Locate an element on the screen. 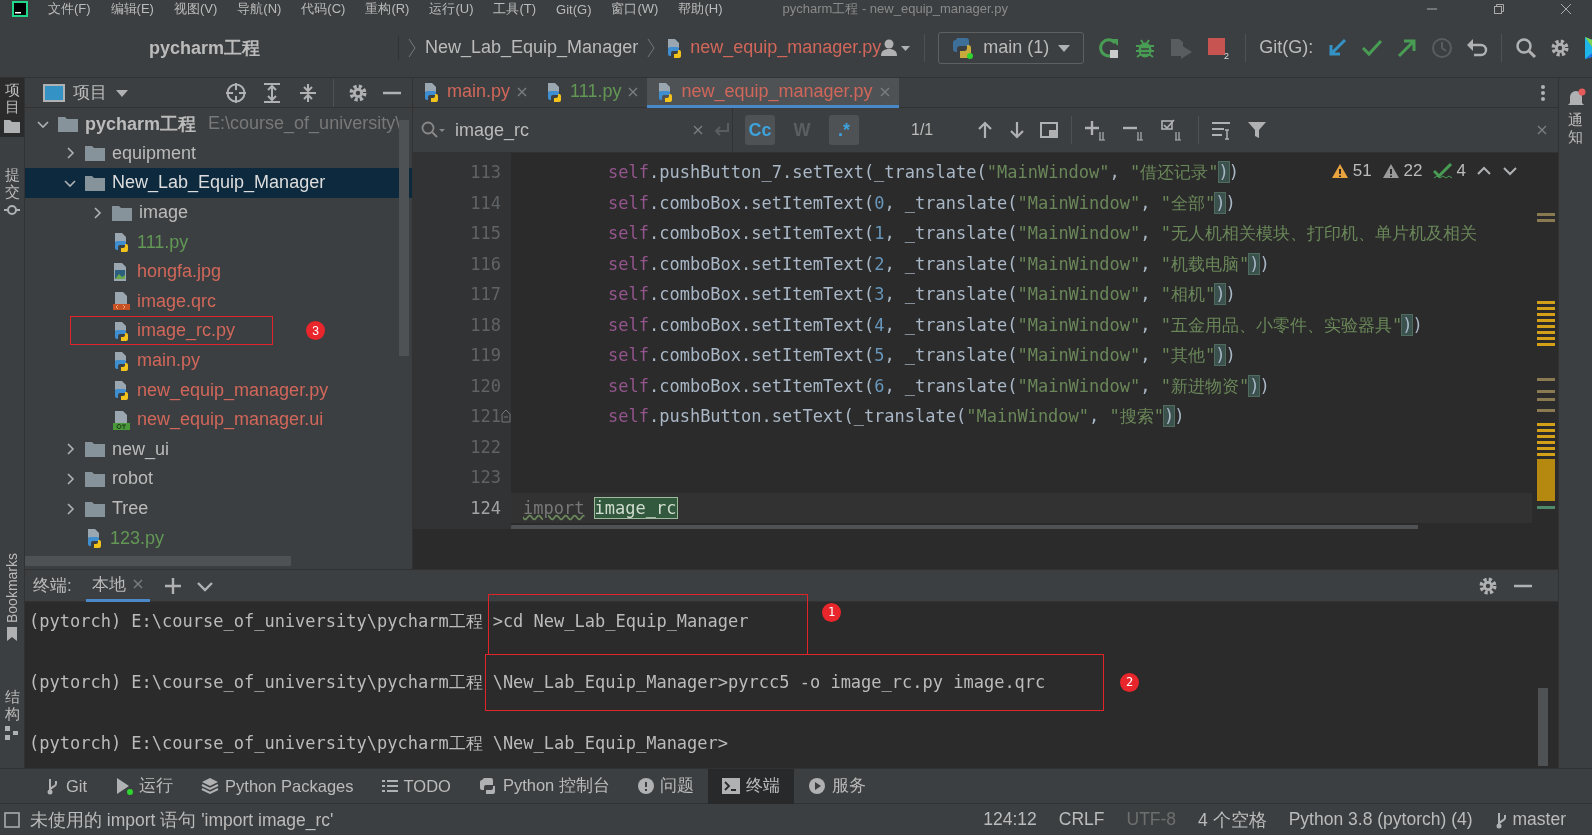  annotation-badge: 3 is located at coordinates (315, 331).